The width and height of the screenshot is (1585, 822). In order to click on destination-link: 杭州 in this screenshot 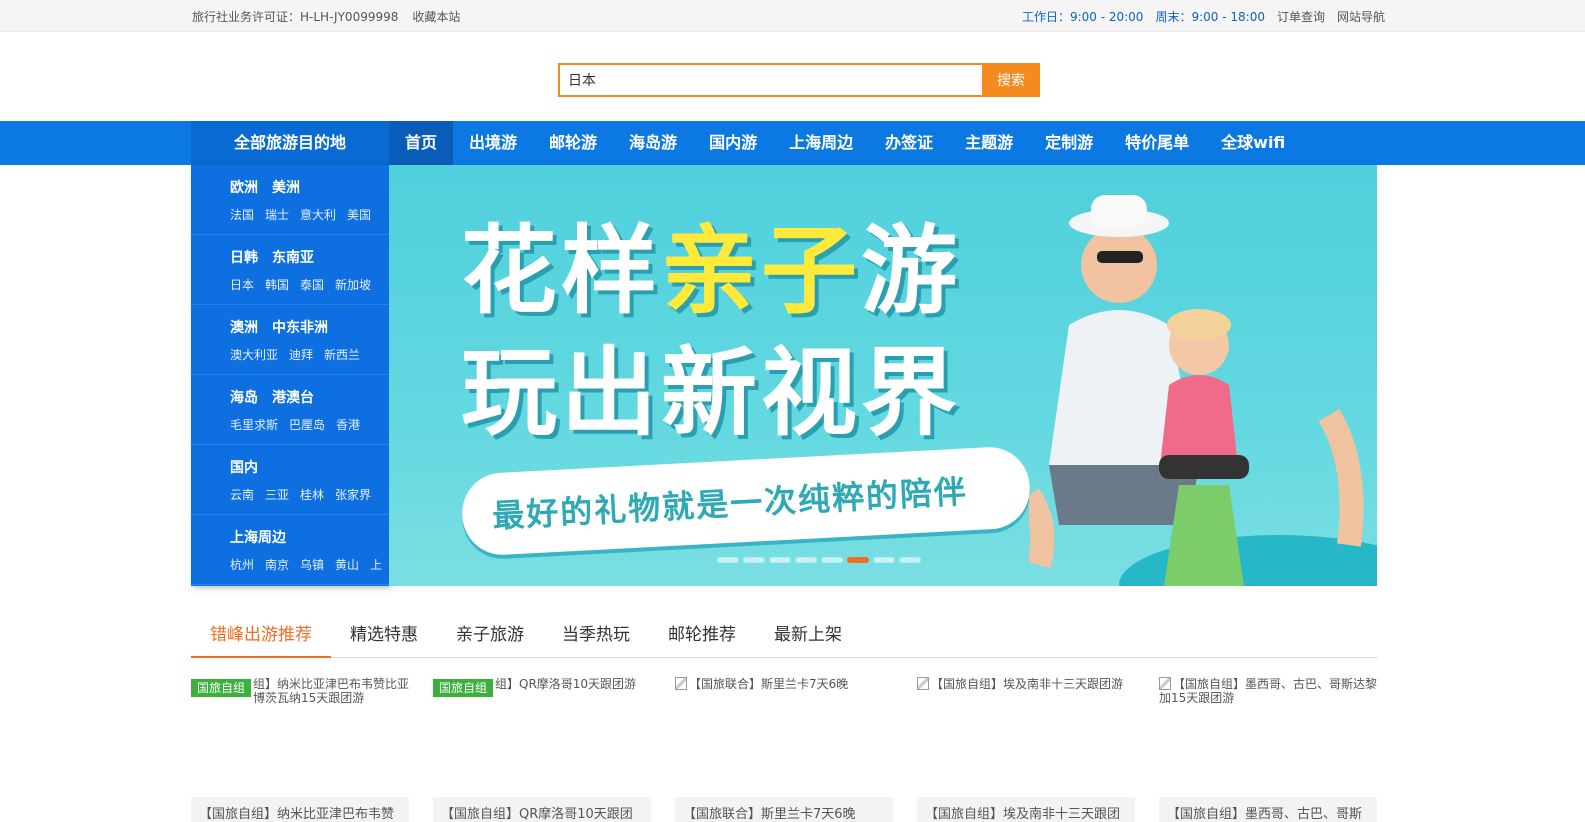, I will do `click(242, 564)`.